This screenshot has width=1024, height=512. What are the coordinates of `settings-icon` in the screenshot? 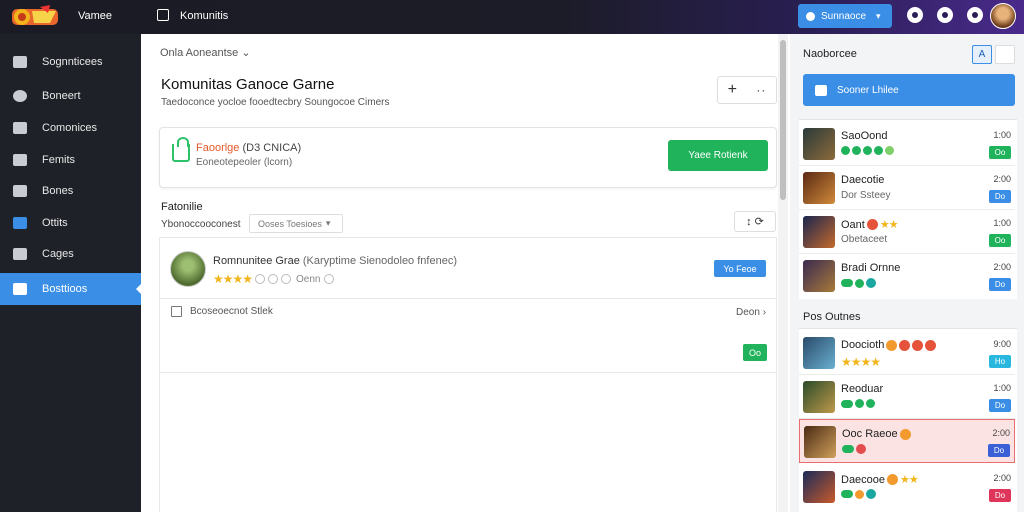 It's located at (975, 15).